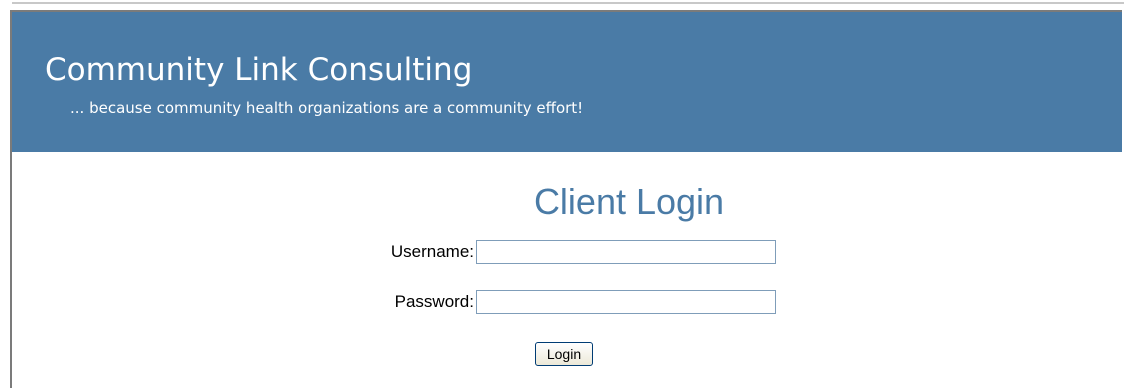  Describe the element at coordinates (568, 3) in the screenshot. I see `window-top-edge` at that location.